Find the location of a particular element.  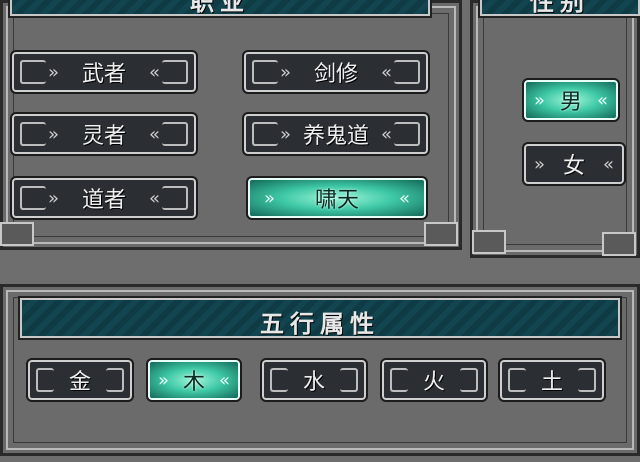

gender-panel is located at coordinates (555, 129).